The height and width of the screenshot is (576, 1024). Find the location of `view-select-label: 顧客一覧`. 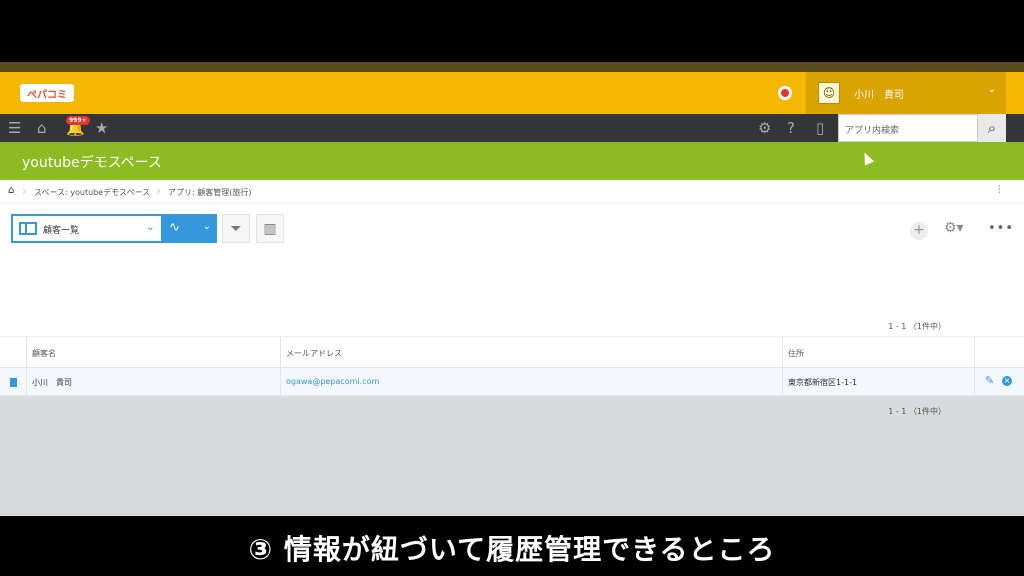

view-select-label: 顧客一覧 is located at coordinates (61, 231).